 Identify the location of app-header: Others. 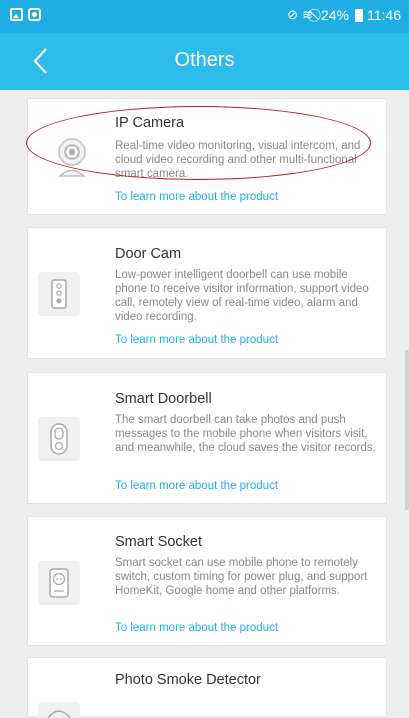
(204, 61).